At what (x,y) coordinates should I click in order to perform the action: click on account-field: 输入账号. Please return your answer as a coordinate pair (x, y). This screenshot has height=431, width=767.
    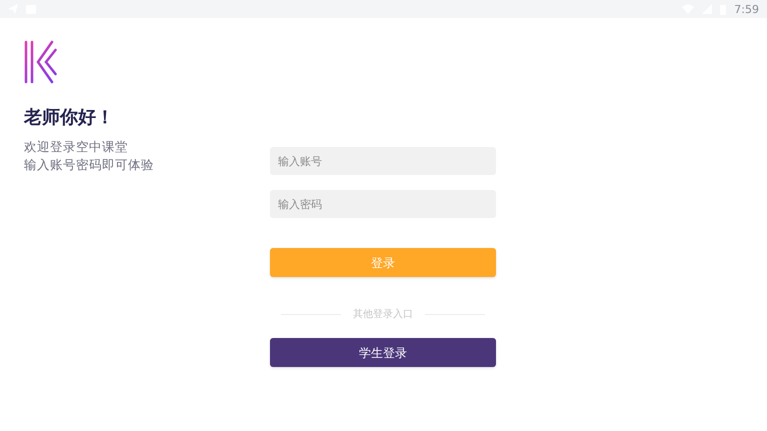
    Looking at the image, I should click on (383, 161).